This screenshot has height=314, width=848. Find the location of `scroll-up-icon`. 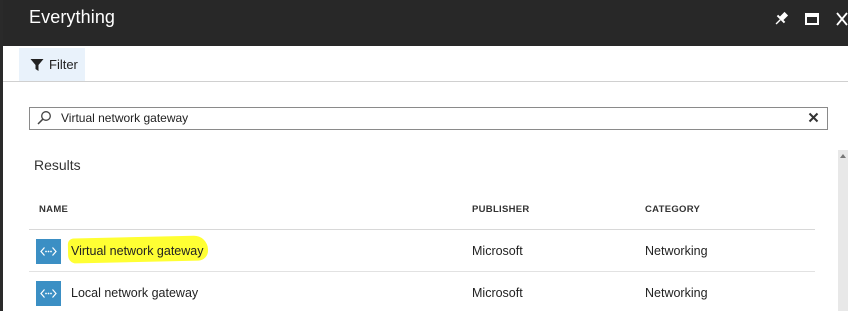

scroll-up-icon is located at coordinates (843, 156).